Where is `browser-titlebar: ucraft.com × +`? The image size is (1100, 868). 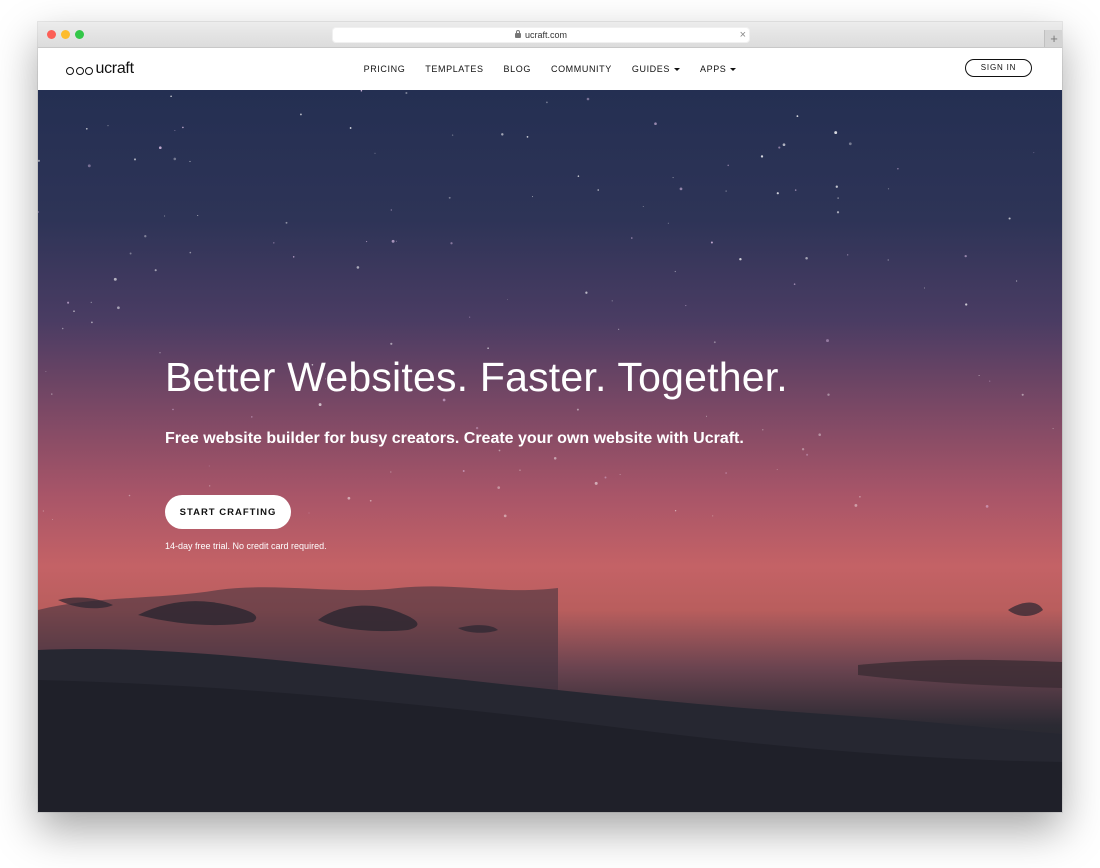
browser-titlebar: ucraft.com × + is located at coordinates (550, 35).